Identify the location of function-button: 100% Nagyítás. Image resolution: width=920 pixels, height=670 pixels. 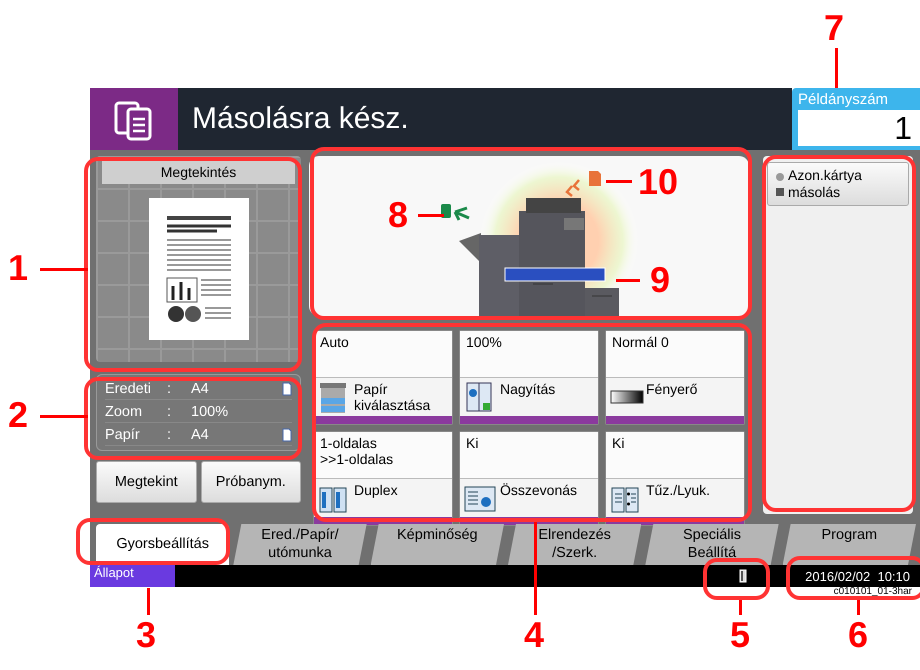
(529, 377).